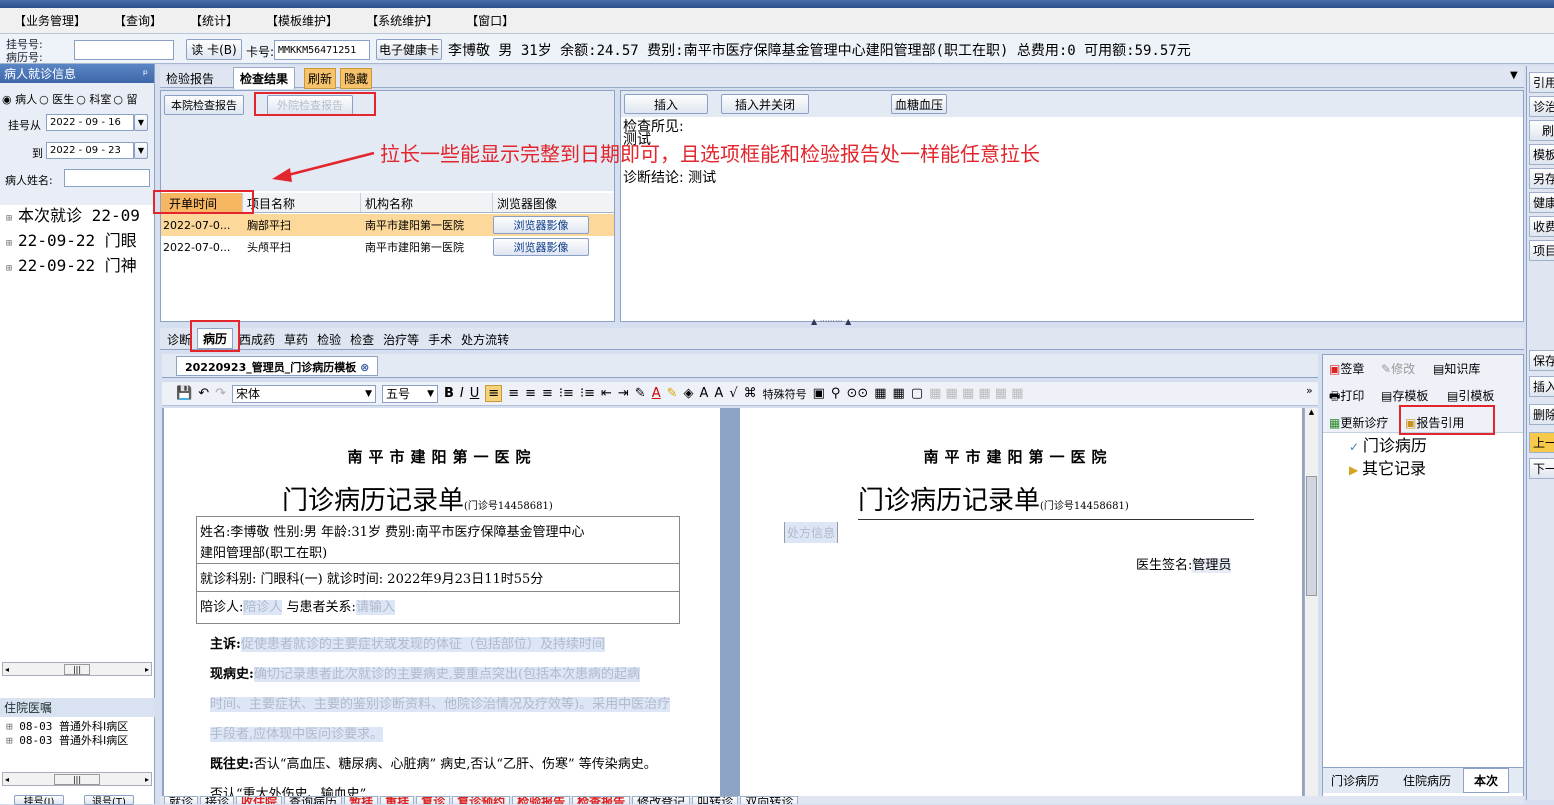 Image resolution: width=1554 pixels, height=805 pixels. What do you see at coordinates (765, 104) in the screenshot?
I see `insert-close-button: 插入并关闭` at bounding box center [765, 104].